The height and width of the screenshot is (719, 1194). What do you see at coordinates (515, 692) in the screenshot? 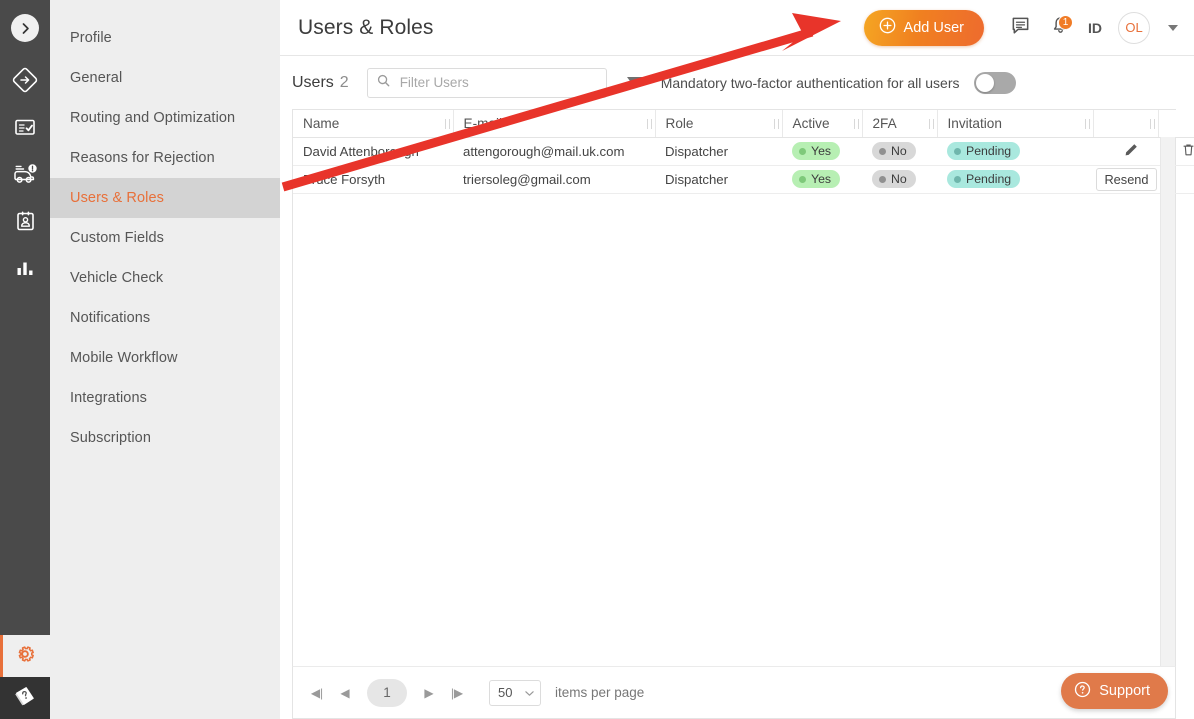
I see `page-size-select: 50` at bounding box center [515, 692].